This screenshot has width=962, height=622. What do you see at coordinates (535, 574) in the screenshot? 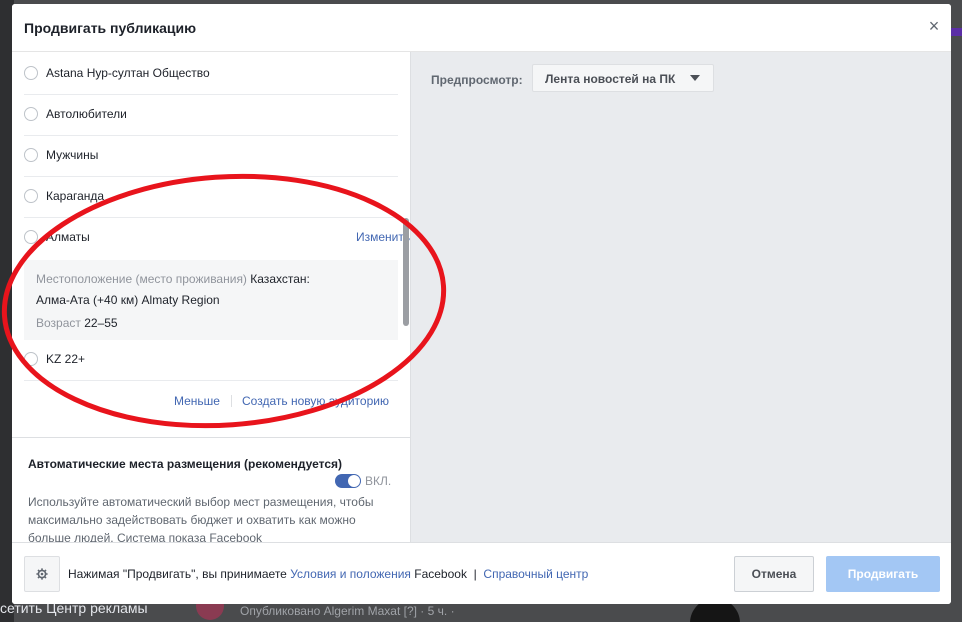
I see `help-center-link: Справочный центр` at bounding box center [535, 574].